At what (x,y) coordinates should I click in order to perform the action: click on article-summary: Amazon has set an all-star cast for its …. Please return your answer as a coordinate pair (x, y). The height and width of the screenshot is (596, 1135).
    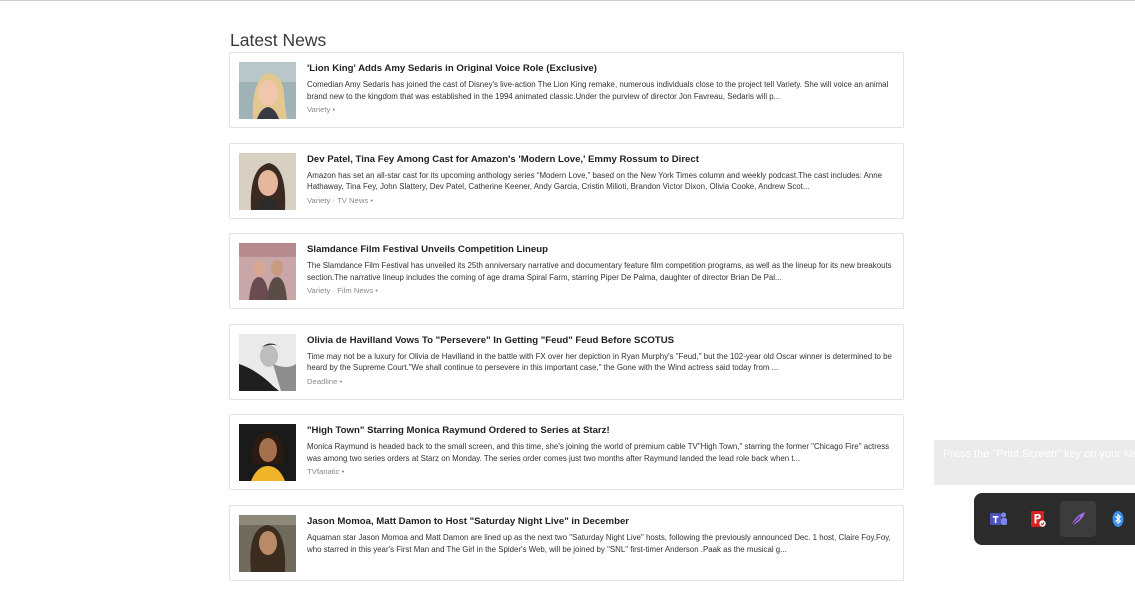
    Looking at the image, I should click on (595, 181).